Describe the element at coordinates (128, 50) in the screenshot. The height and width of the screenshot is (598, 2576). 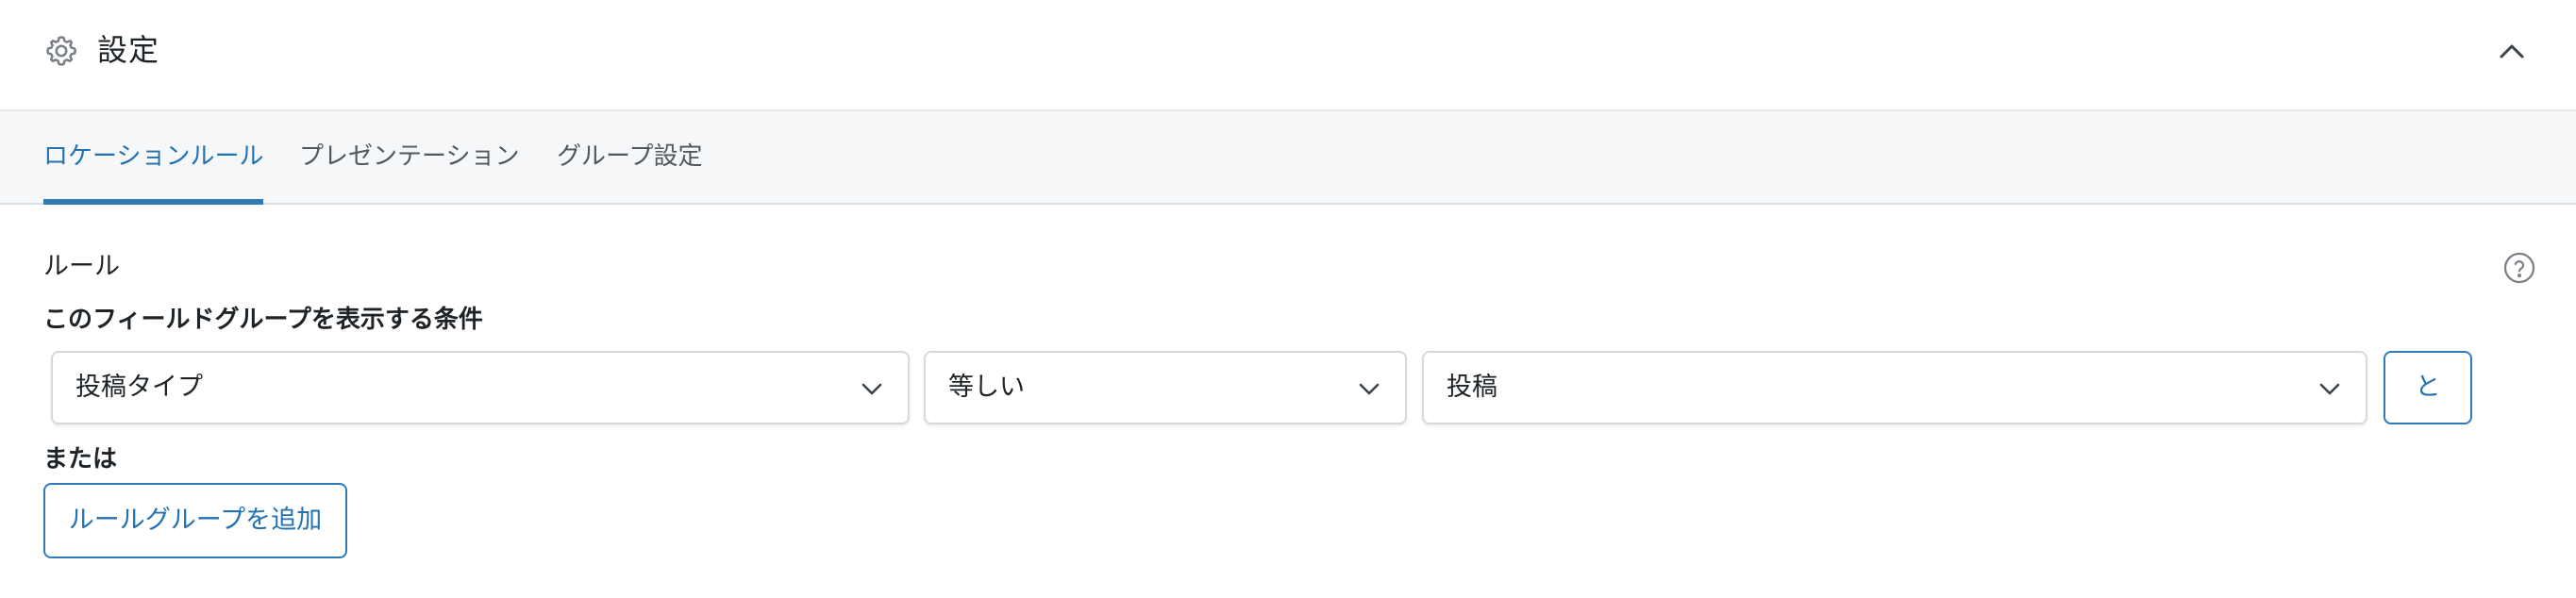
I see `page-title: 設定` at that location.